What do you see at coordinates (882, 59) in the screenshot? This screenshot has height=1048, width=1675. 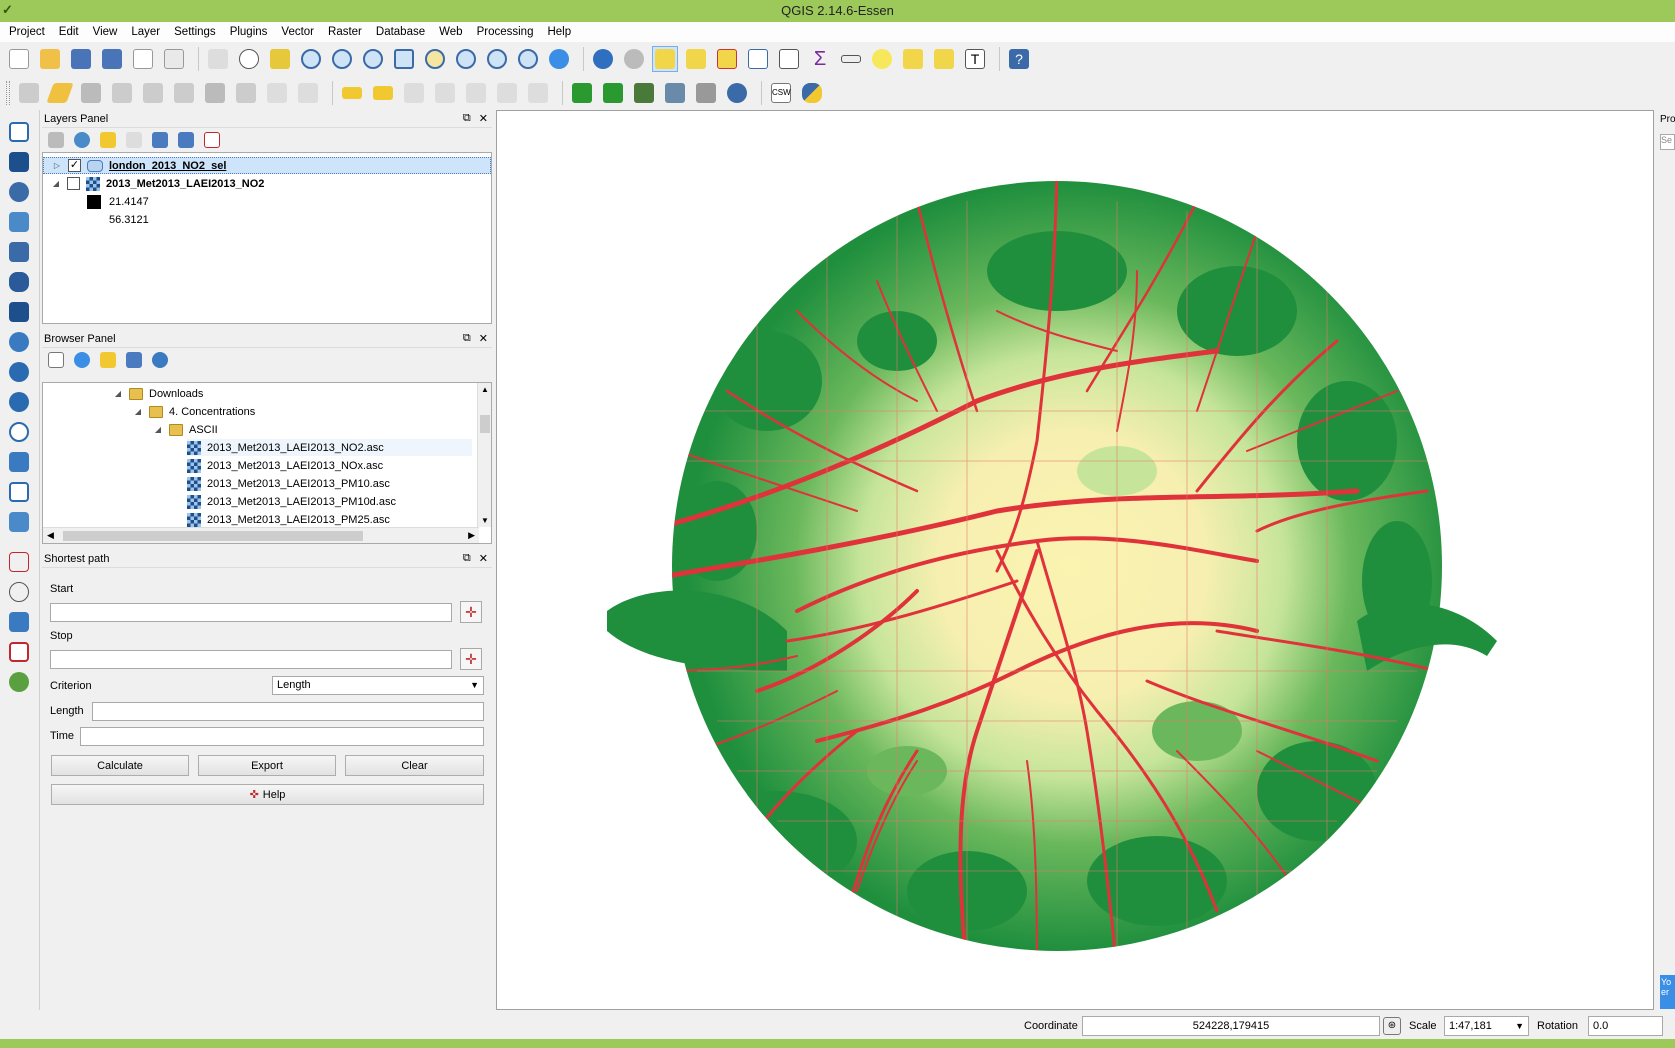 I see `map-tips-icon` at bounding box center [882, 59].